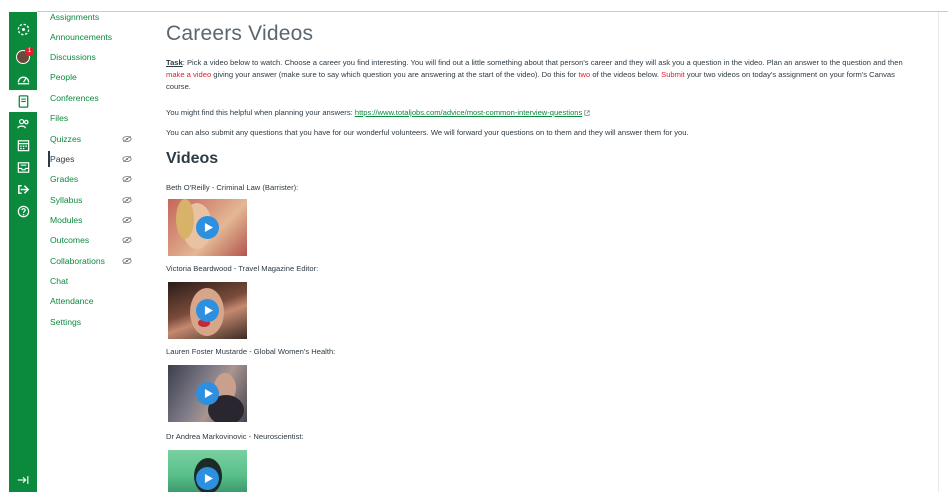  I want to click on course-nav-label: Quizzes, so click(66, 139).